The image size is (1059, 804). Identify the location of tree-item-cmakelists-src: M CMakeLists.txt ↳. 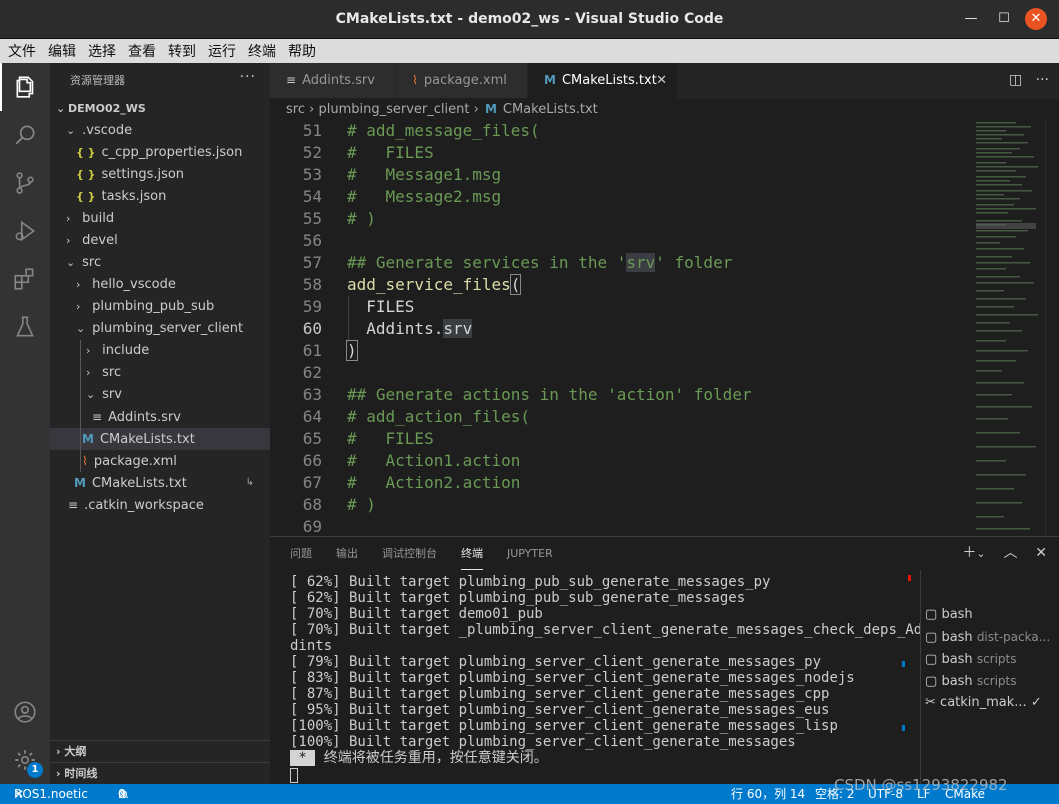
(160, 483).